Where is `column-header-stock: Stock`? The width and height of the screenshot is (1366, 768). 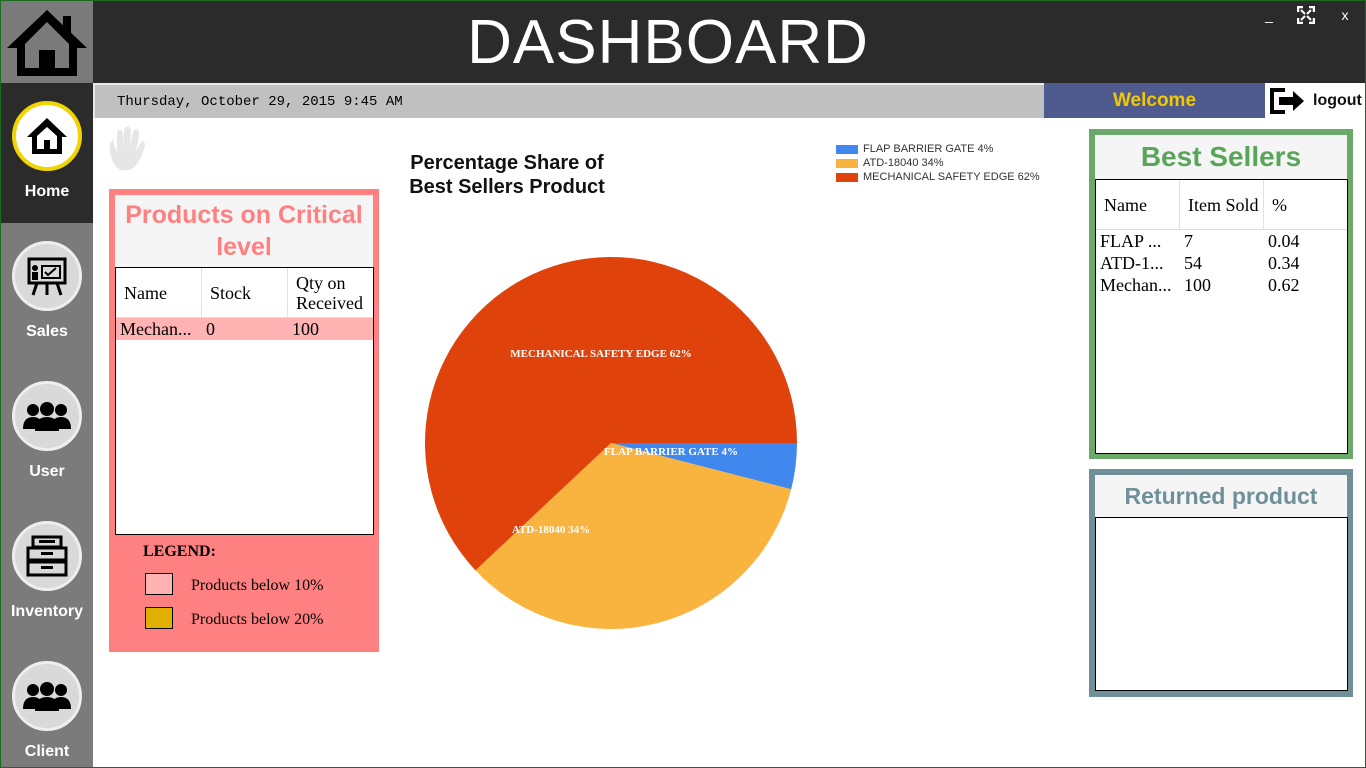
column-header-stock: Stock is located at coordinates (245, 292).